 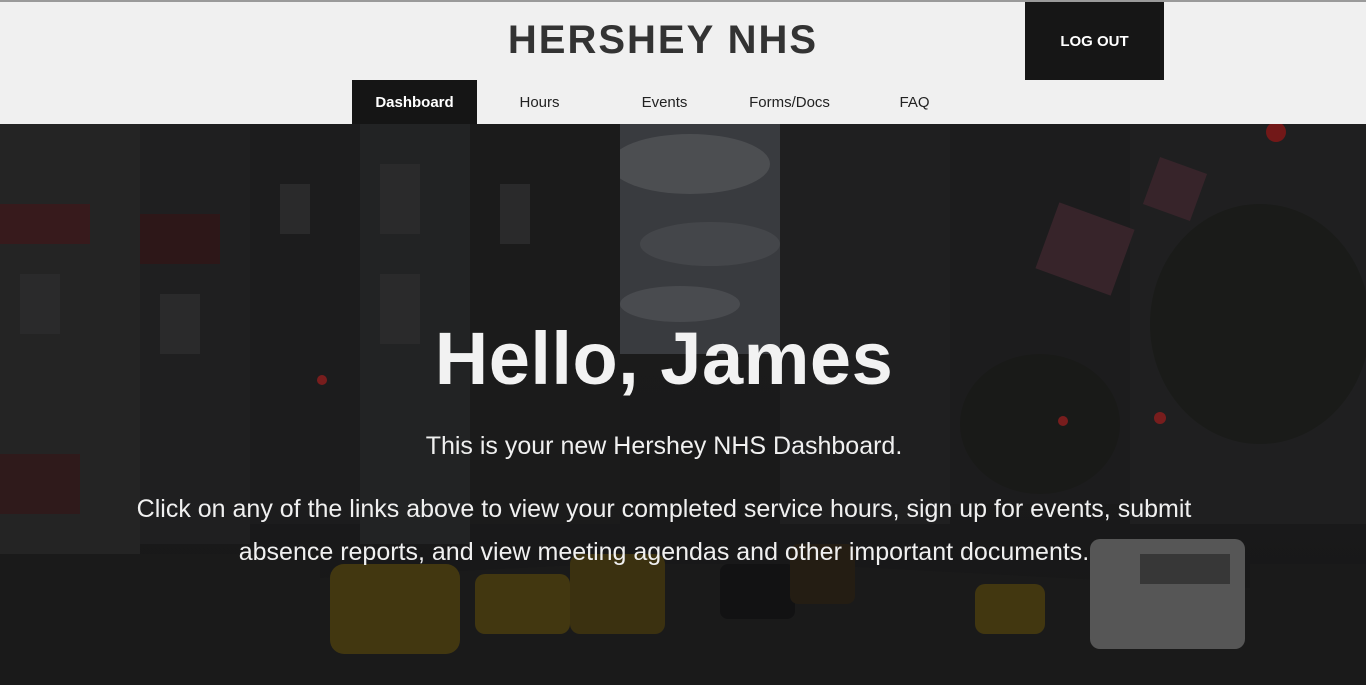 What do you see at coordinates (539, 102) in the screenshot?
I see `nav-item-hours: Hours` at bounding box center [539, 102].